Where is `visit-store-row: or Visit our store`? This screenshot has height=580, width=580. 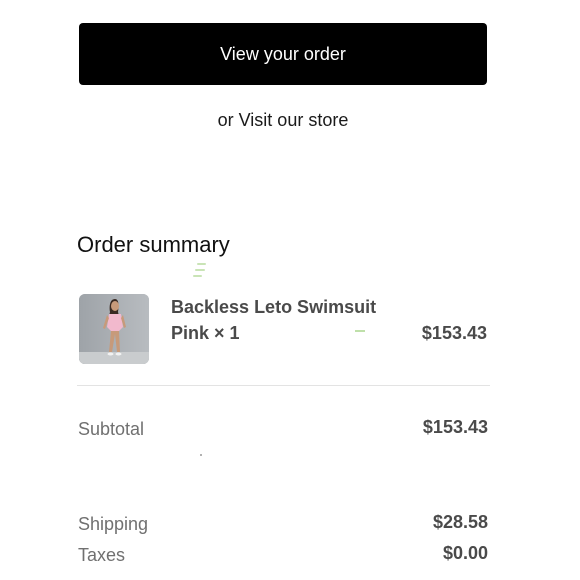 visit-store-row: or Visit our store is located at coordinates (283, 120).